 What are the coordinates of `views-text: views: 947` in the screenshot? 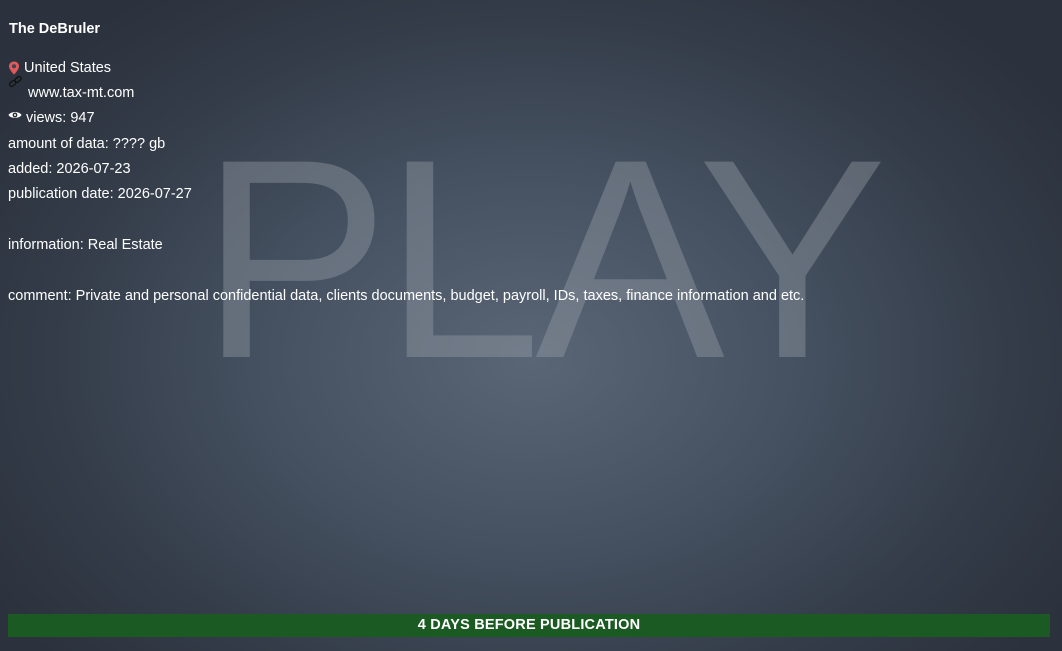 It's located at (60, 118).